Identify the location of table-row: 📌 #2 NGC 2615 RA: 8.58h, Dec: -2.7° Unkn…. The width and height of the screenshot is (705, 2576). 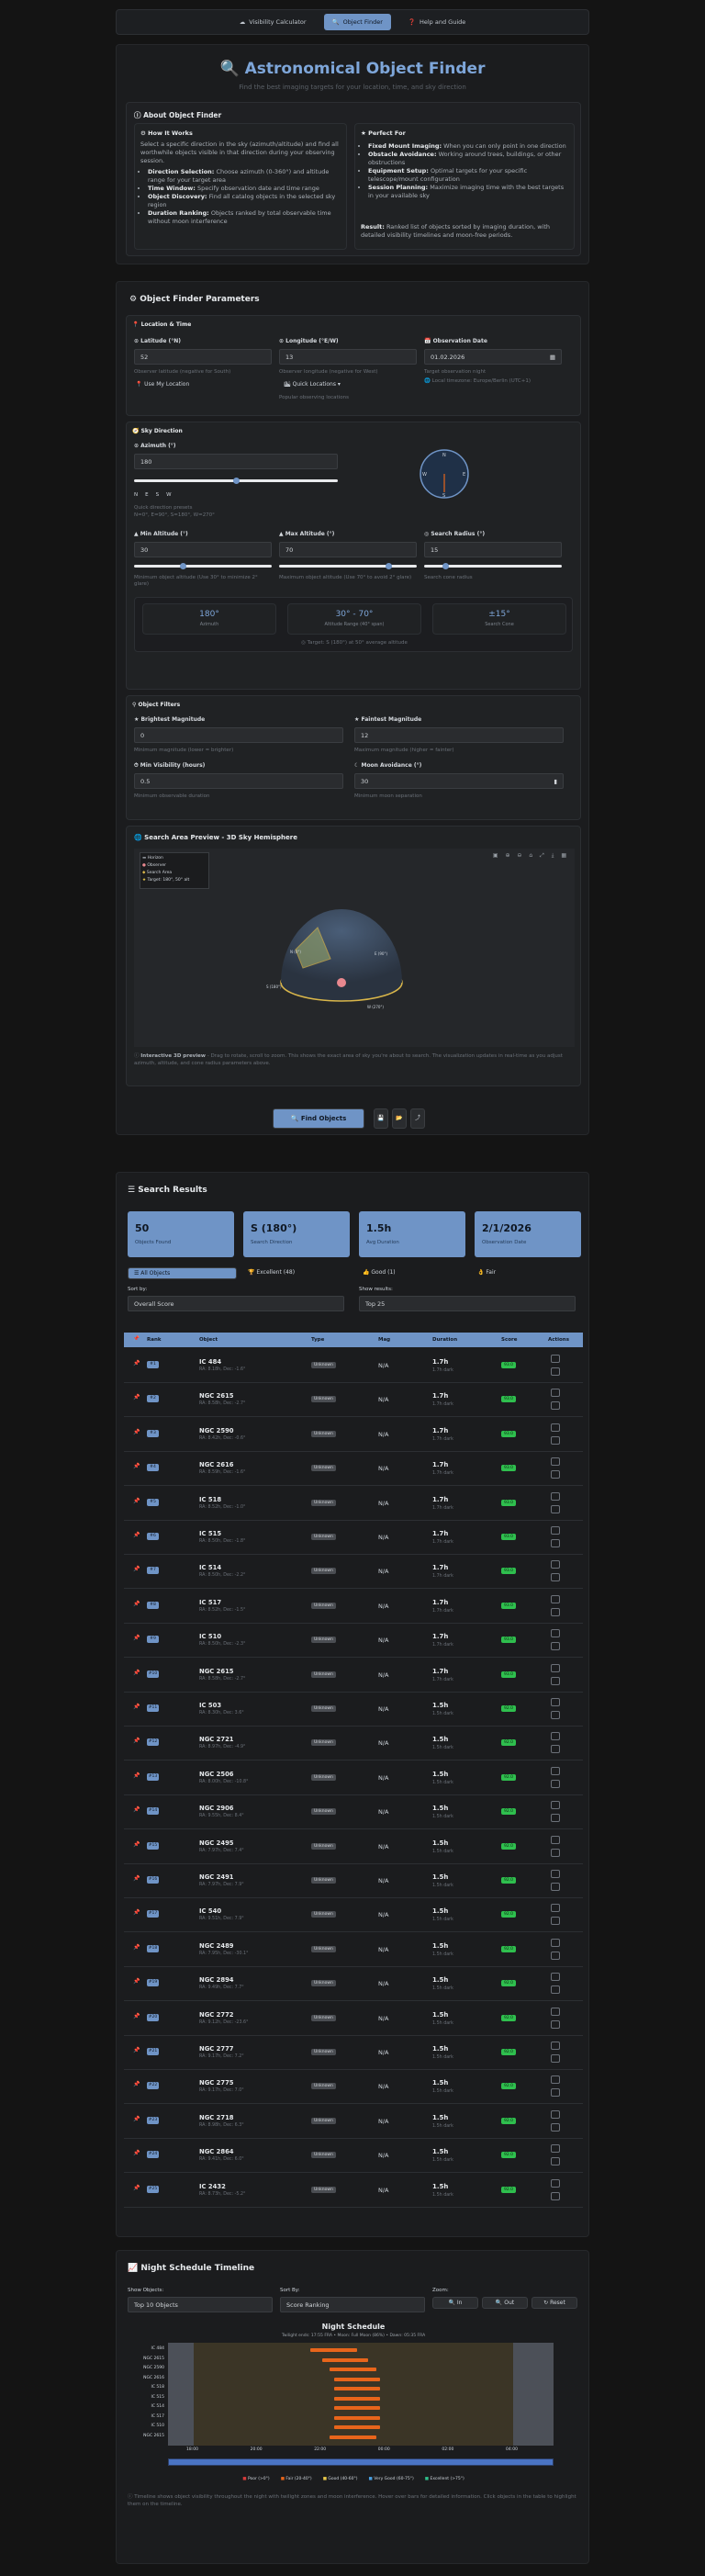
(353, 1400).